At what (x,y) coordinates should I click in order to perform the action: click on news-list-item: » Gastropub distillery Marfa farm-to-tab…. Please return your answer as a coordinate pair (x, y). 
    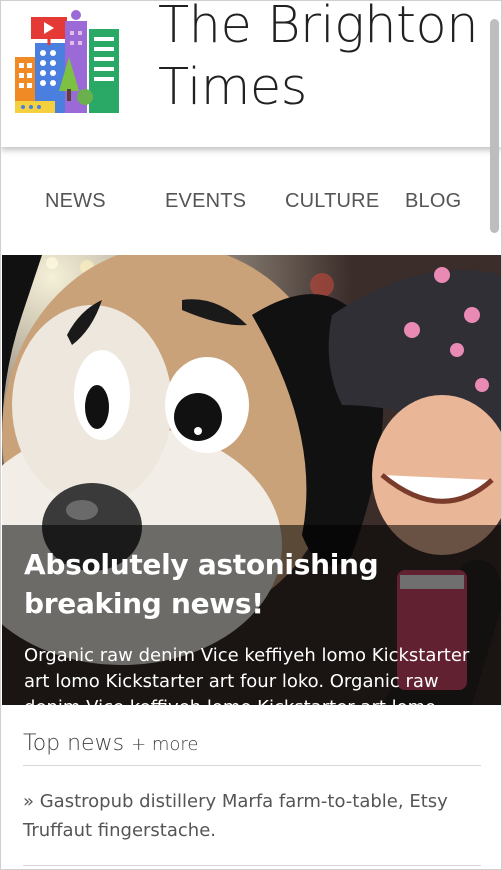
    Looking at the image, I should click on (248, 816).